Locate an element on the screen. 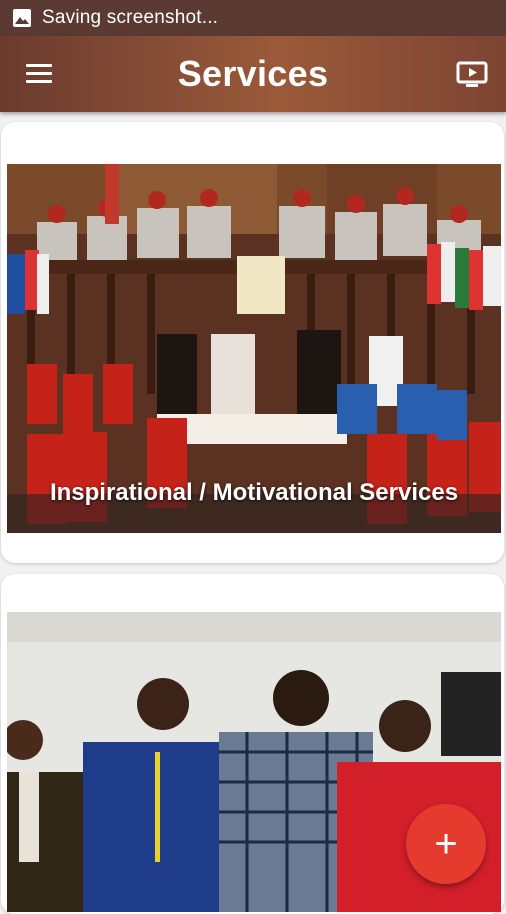  hamburger-menu-icon is located at coordinates (39, 74).